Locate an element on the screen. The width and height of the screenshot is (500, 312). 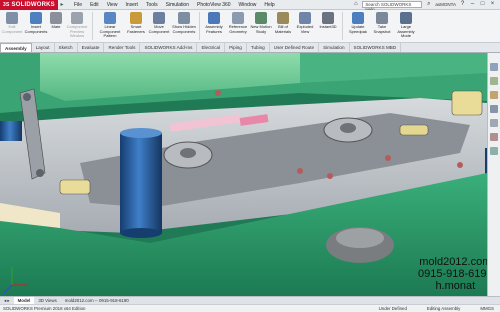
edition-label: SOLIDWORKS Premium 2018 x64 Edition is located at coordinates (44, 308).